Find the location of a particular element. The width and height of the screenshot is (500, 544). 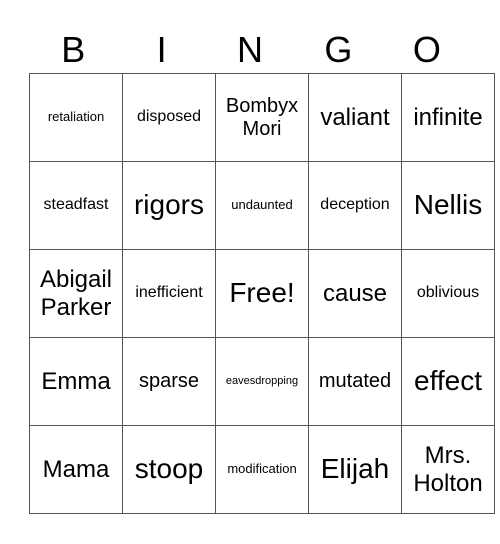

bingo-cell: undaunted is located at coordinates (262, 205).